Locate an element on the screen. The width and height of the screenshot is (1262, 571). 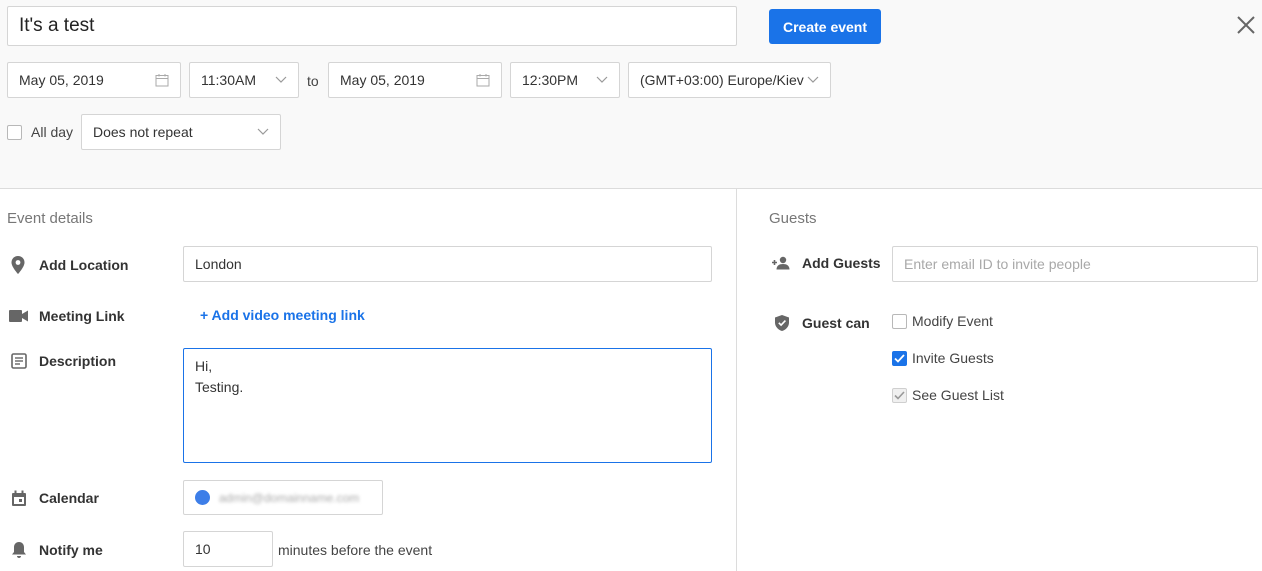
add-video-meeting-link: + Add video meeting link is located at coordinates (282, 315).